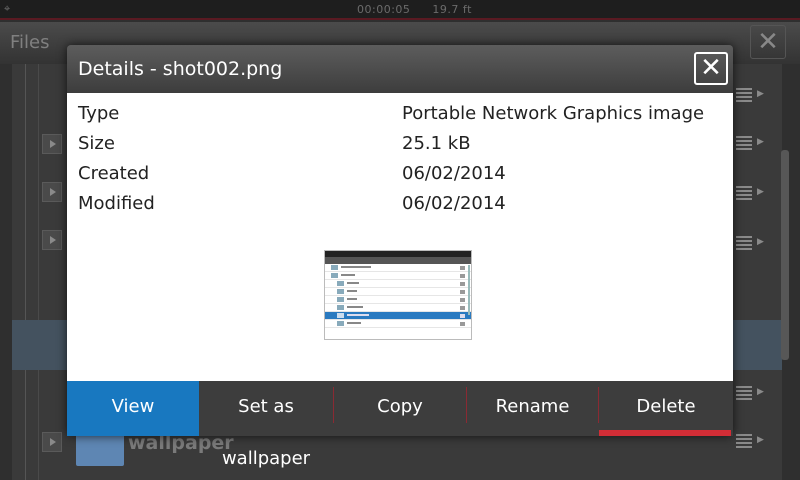 The width and height of the screenshot is (800, 480). Describe the element at coordinates (532, 408) in the screenshot. I see `rename-button: Rename` at that location.